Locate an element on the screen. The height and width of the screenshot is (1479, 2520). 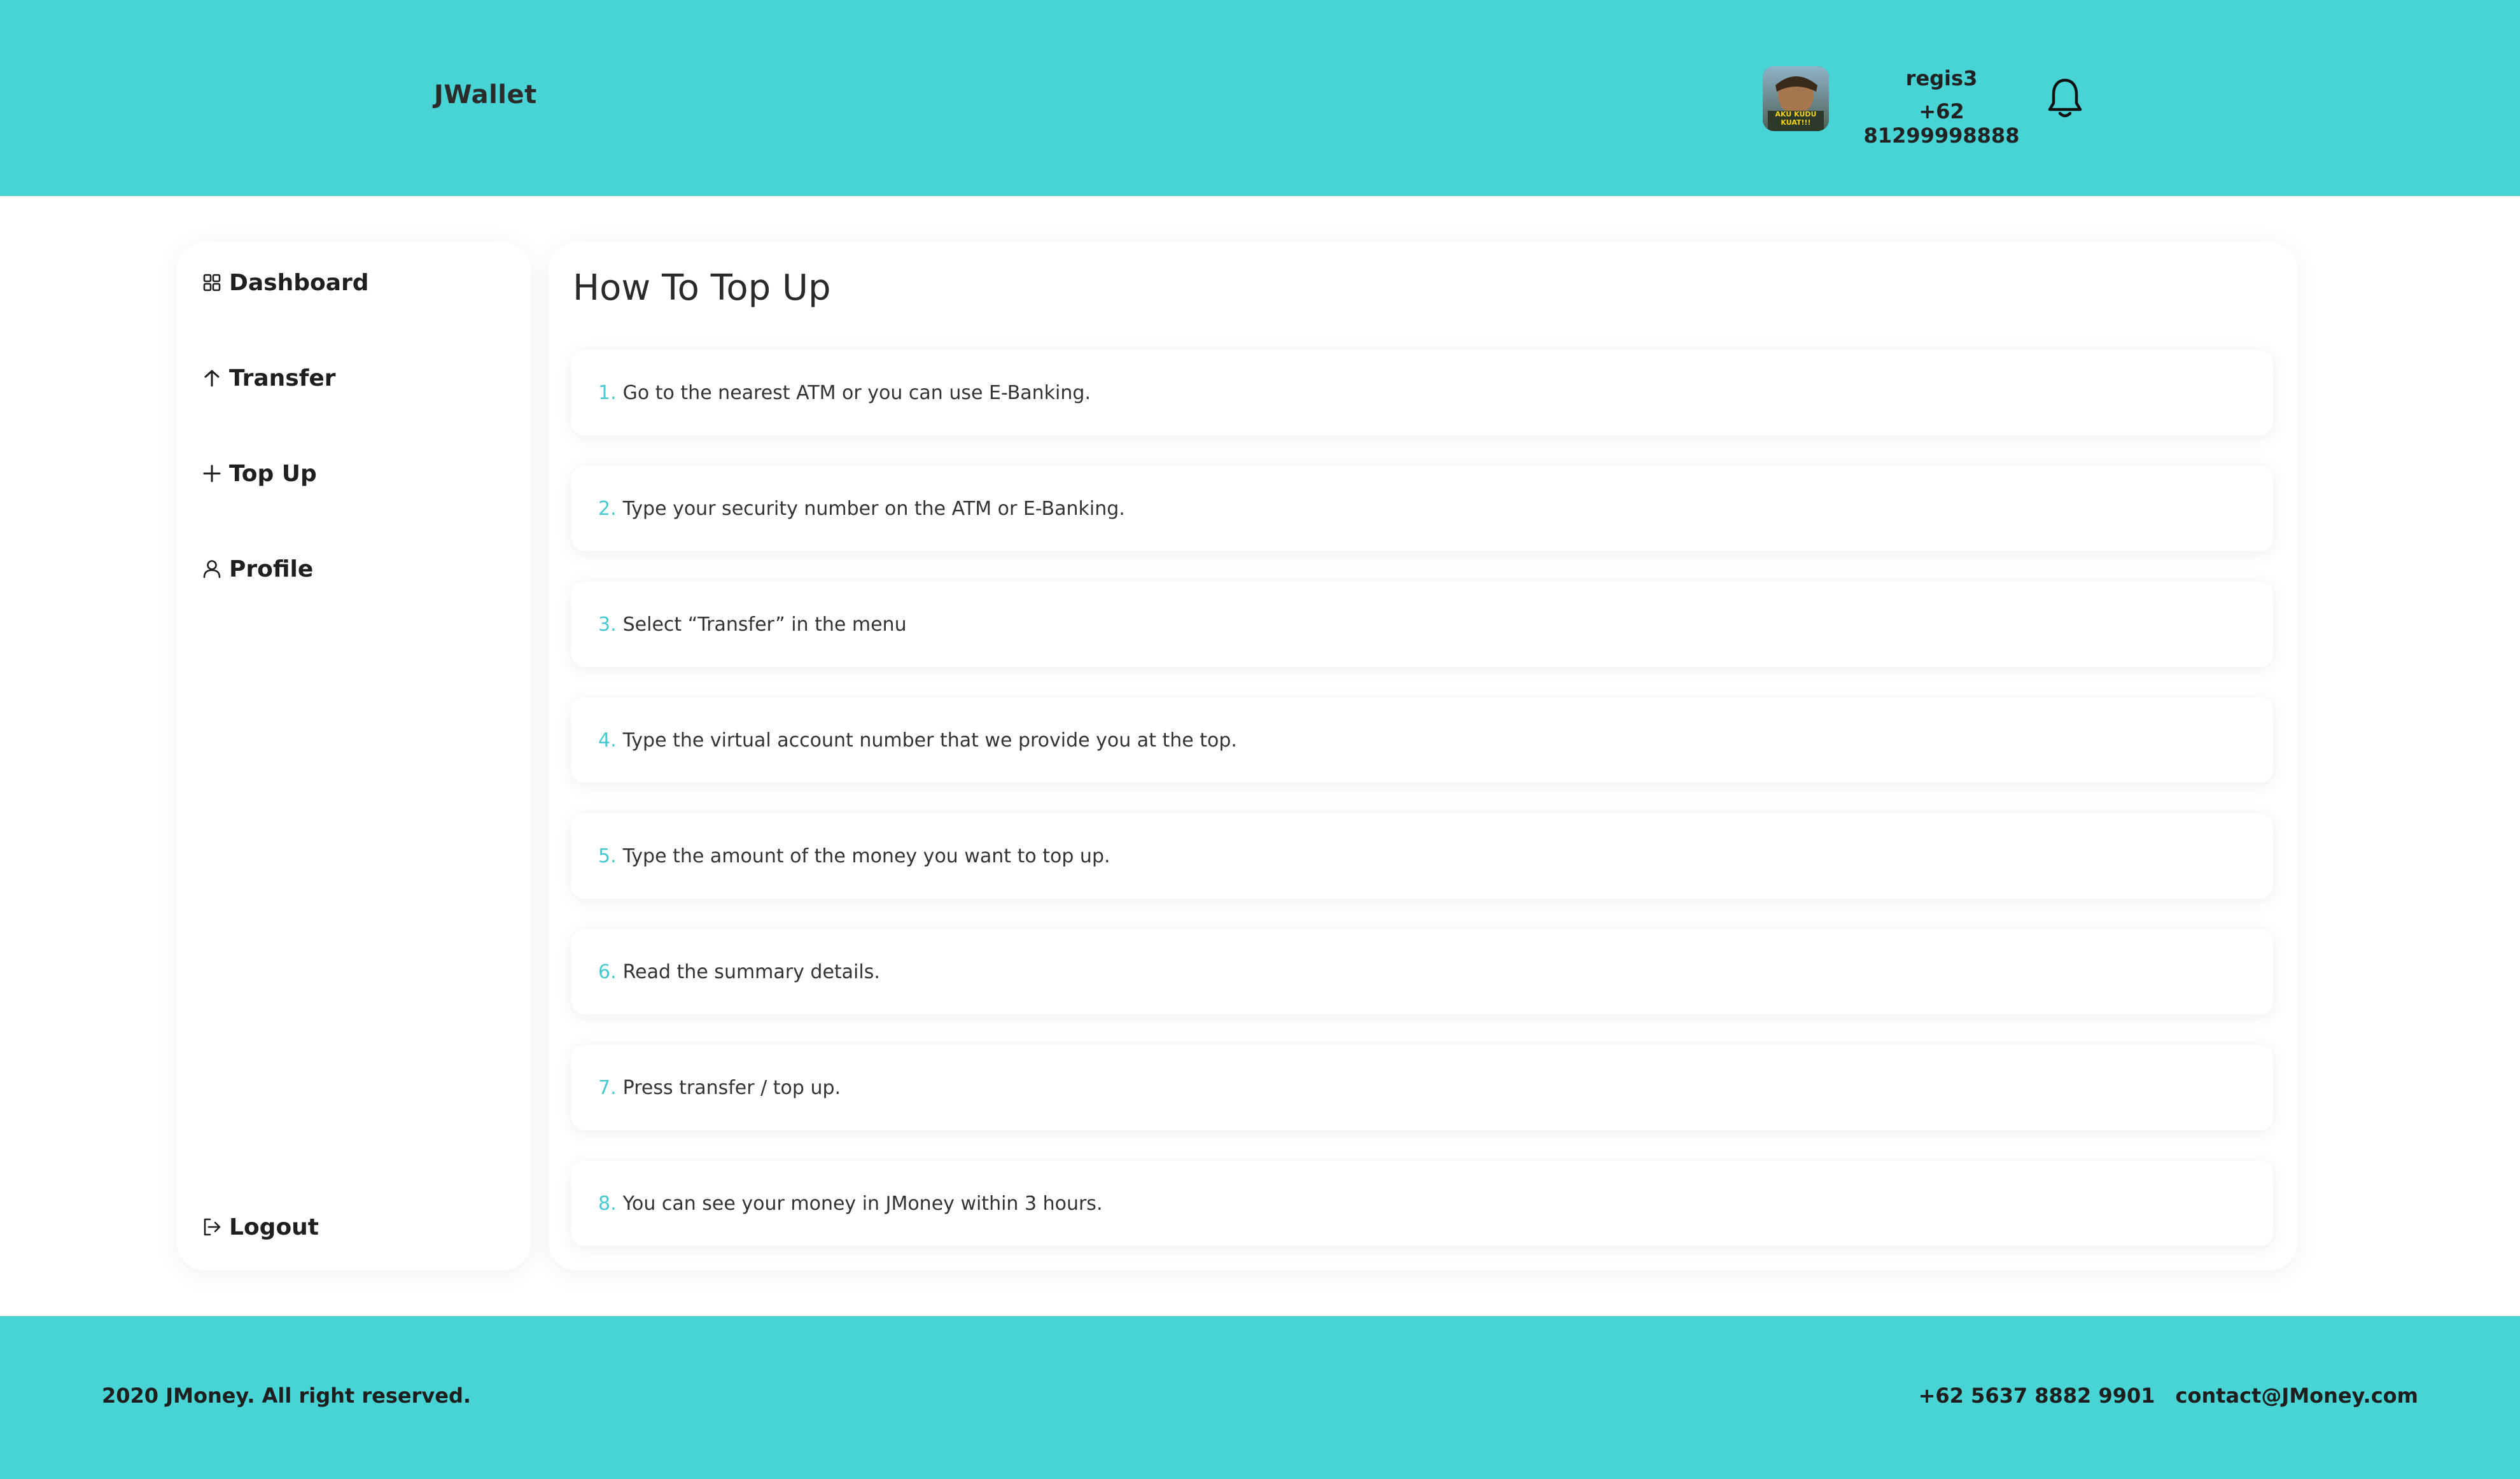
step-number: 6. is located at coordinates (607, 971).